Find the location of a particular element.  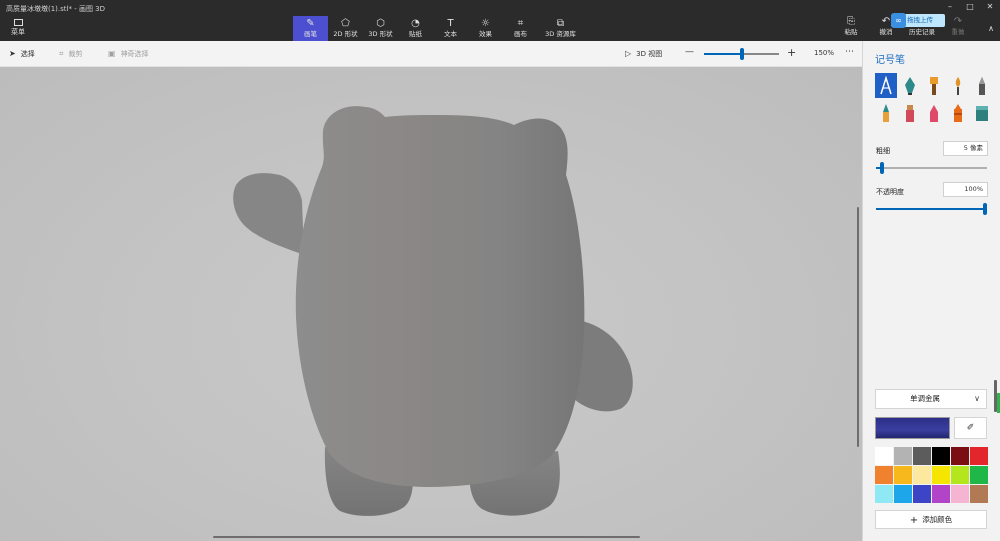

pencil-icon is located at coordinates (982, 85).